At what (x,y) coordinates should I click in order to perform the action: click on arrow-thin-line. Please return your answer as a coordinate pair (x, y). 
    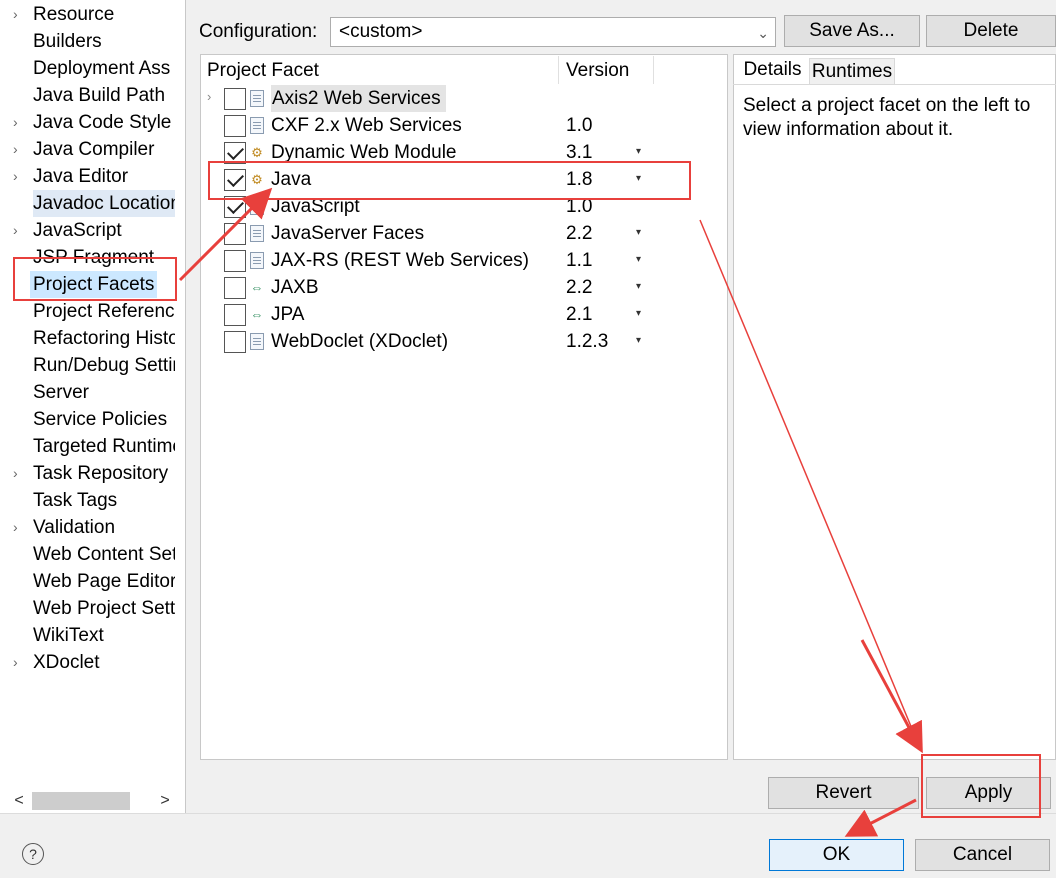
    Looking at the image, I should click on (810, 484).